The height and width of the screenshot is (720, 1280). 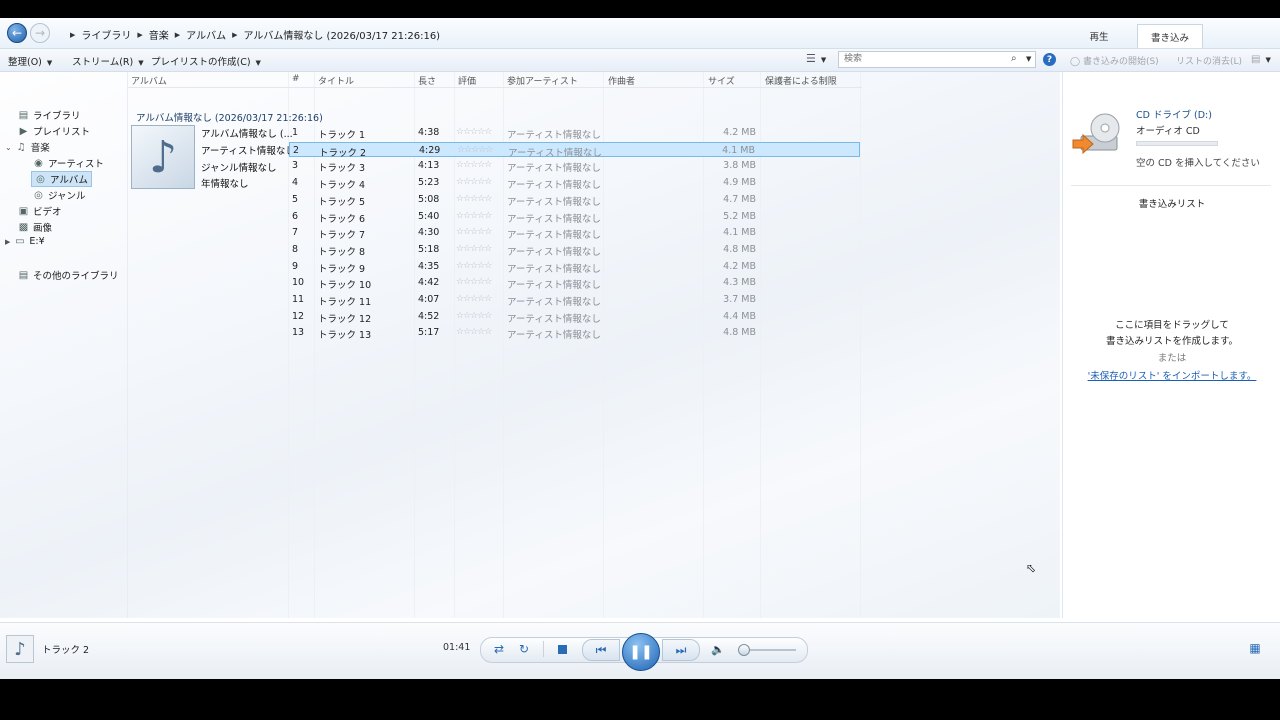 What do you see at coordinates (68, 163) in the screenshot?
I see `nav-artist: ◉ アーティスト` at bounding box center [68, 163].